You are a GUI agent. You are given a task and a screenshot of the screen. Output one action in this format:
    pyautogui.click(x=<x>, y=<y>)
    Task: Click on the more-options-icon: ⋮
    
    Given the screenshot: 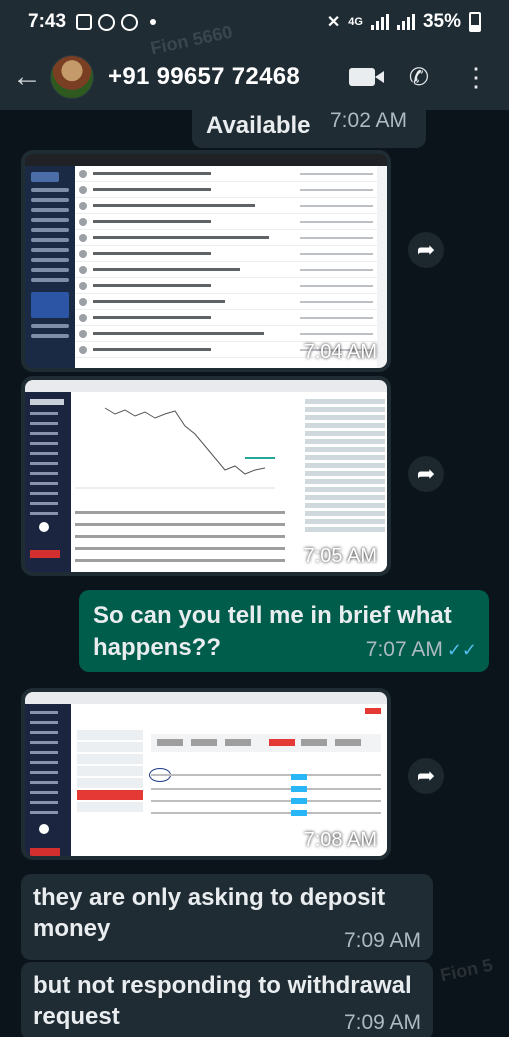 What is the action you would take?
    pyautogui.click(x=476, y=77)
    